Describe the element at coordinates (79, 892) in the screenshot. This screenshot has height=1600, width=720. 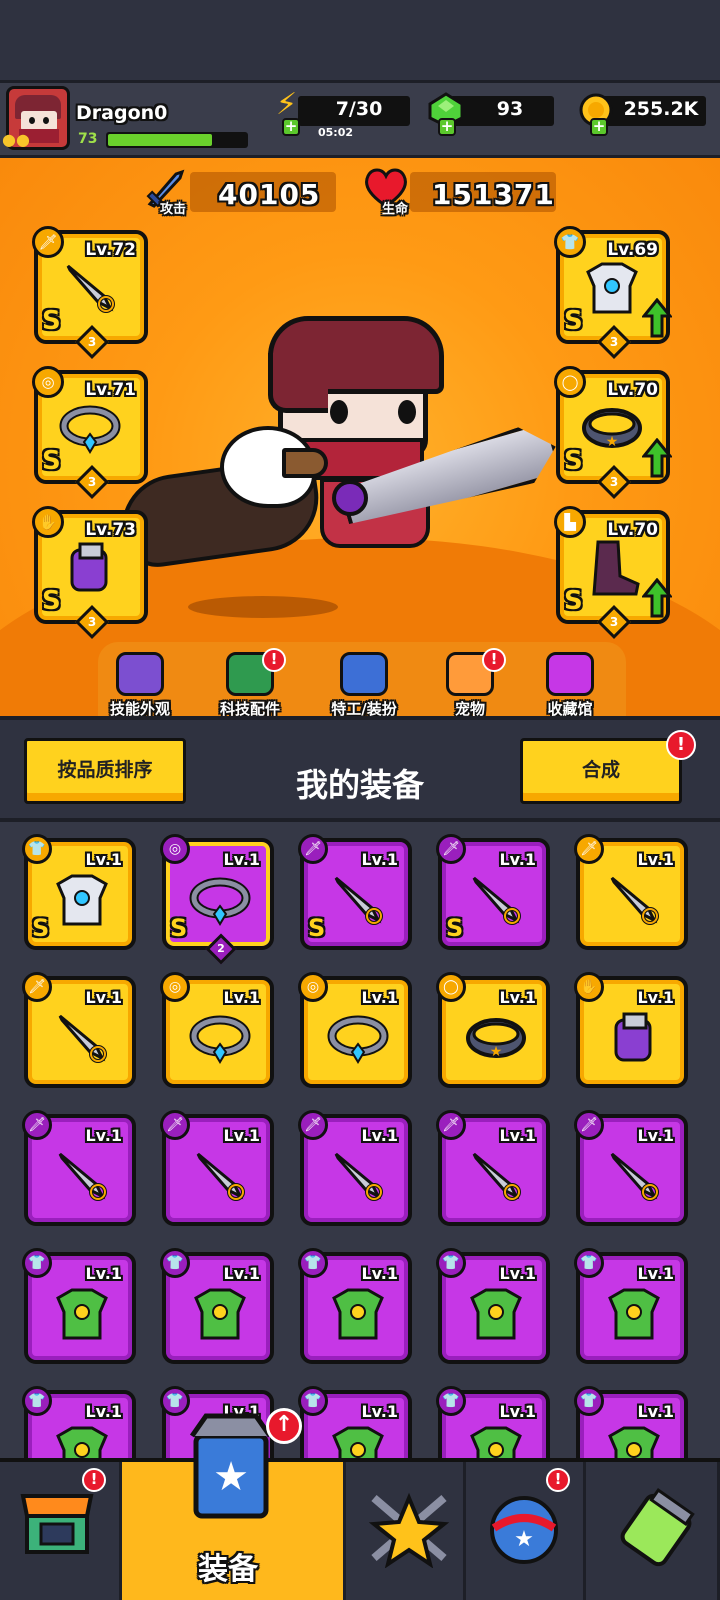
I see `inventory-item: 👕 Lv.1 S` at that location.